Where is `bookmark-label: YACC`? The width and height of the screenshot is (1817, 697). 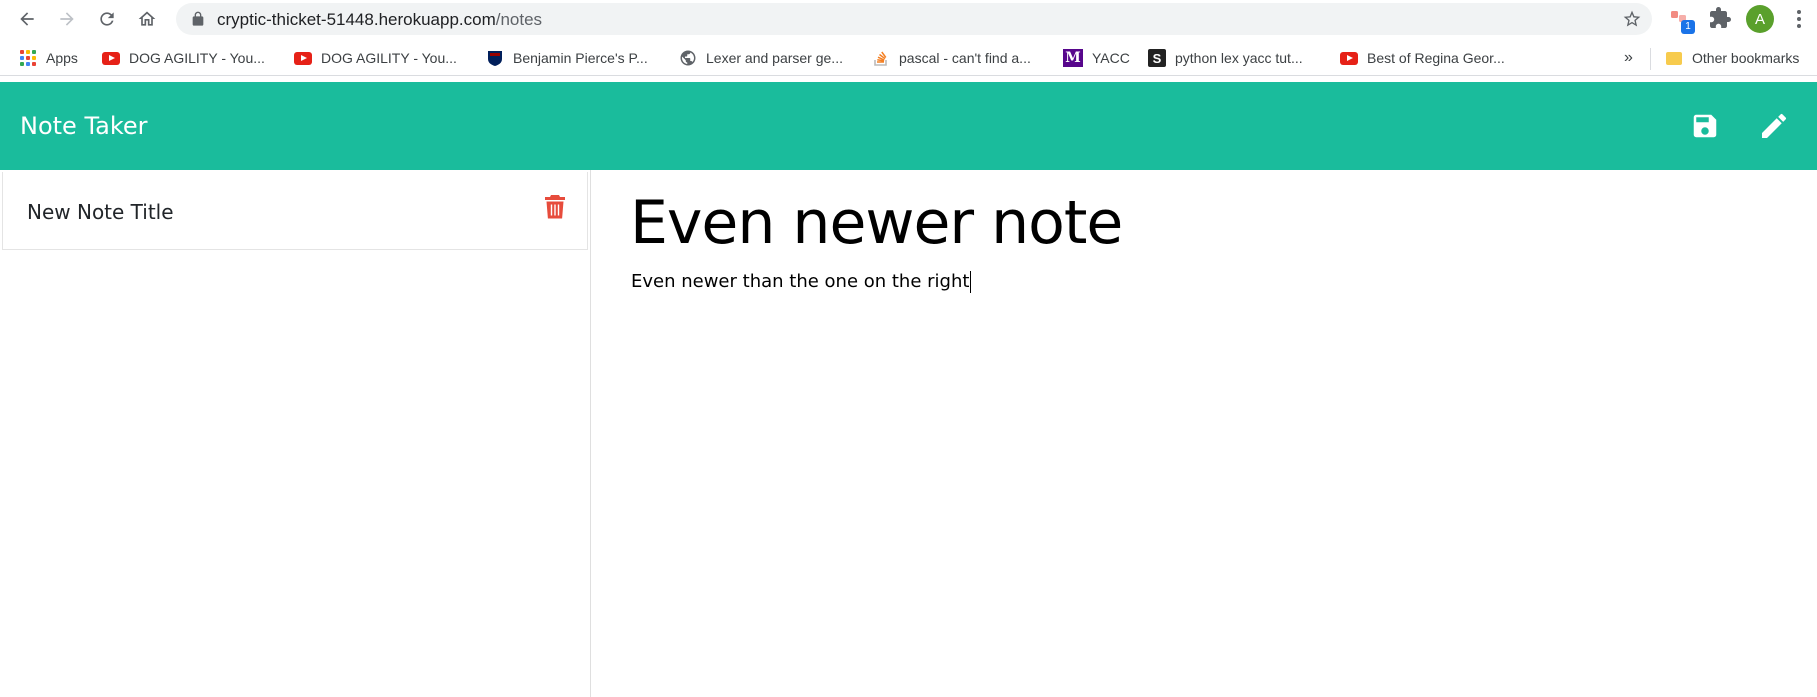
bookmark-label: YACC is located at coordinates (1111, 58).